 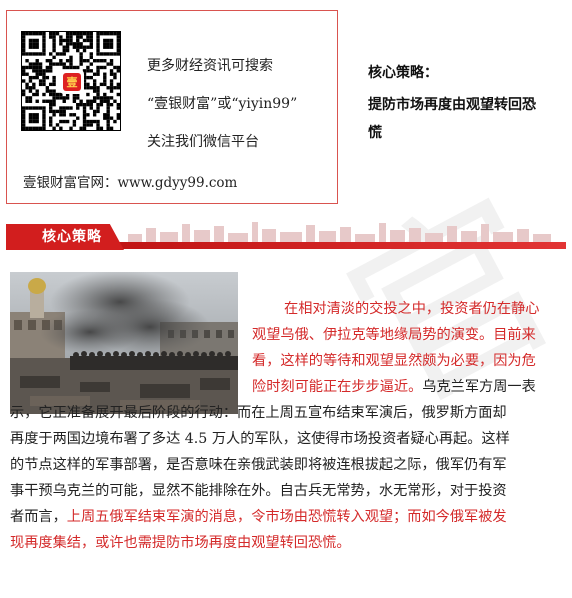 I want to click on body-text: 再度于两国边境布署了多达 4.5 万人的军队，这使得市场投资者疑心再起。这样, so click(x=260, y=439).